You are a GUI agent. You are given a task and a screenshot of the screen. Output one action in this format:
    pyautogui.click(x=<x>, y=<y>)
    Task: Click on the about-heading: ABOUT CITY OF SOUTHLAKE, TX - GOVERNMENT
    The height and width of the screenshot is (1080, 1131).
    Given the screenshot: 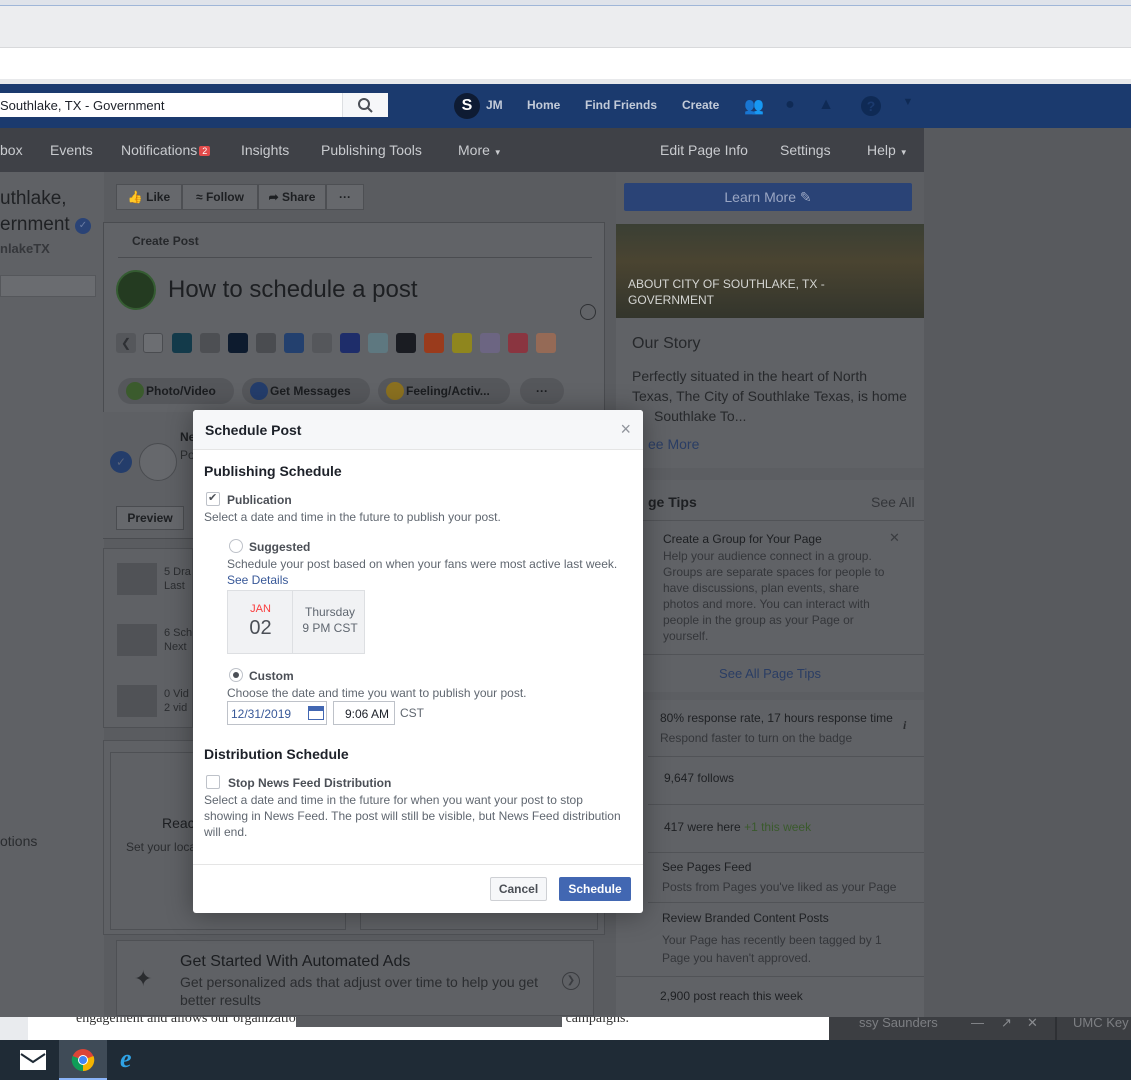 What is the action you would take?
    pyautogui.click(x=748, y=292)
    